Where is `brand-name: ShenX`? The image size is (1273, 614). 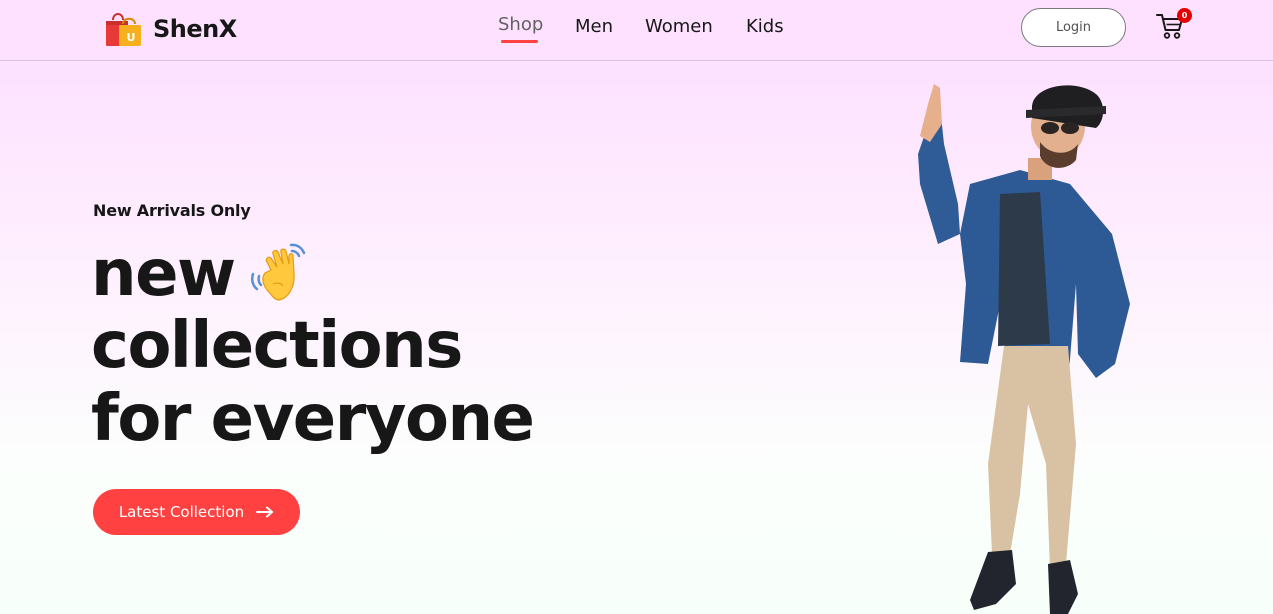 brand-name: ShenX is located at coordinates (195, 29).